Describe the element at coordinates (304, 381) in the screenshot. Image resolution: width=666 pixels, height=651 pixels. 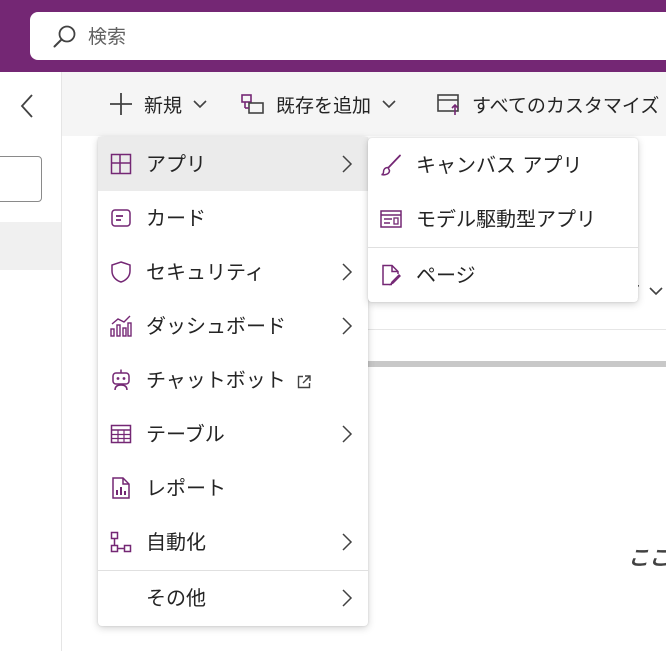
I see `external-link-icon` at that location.